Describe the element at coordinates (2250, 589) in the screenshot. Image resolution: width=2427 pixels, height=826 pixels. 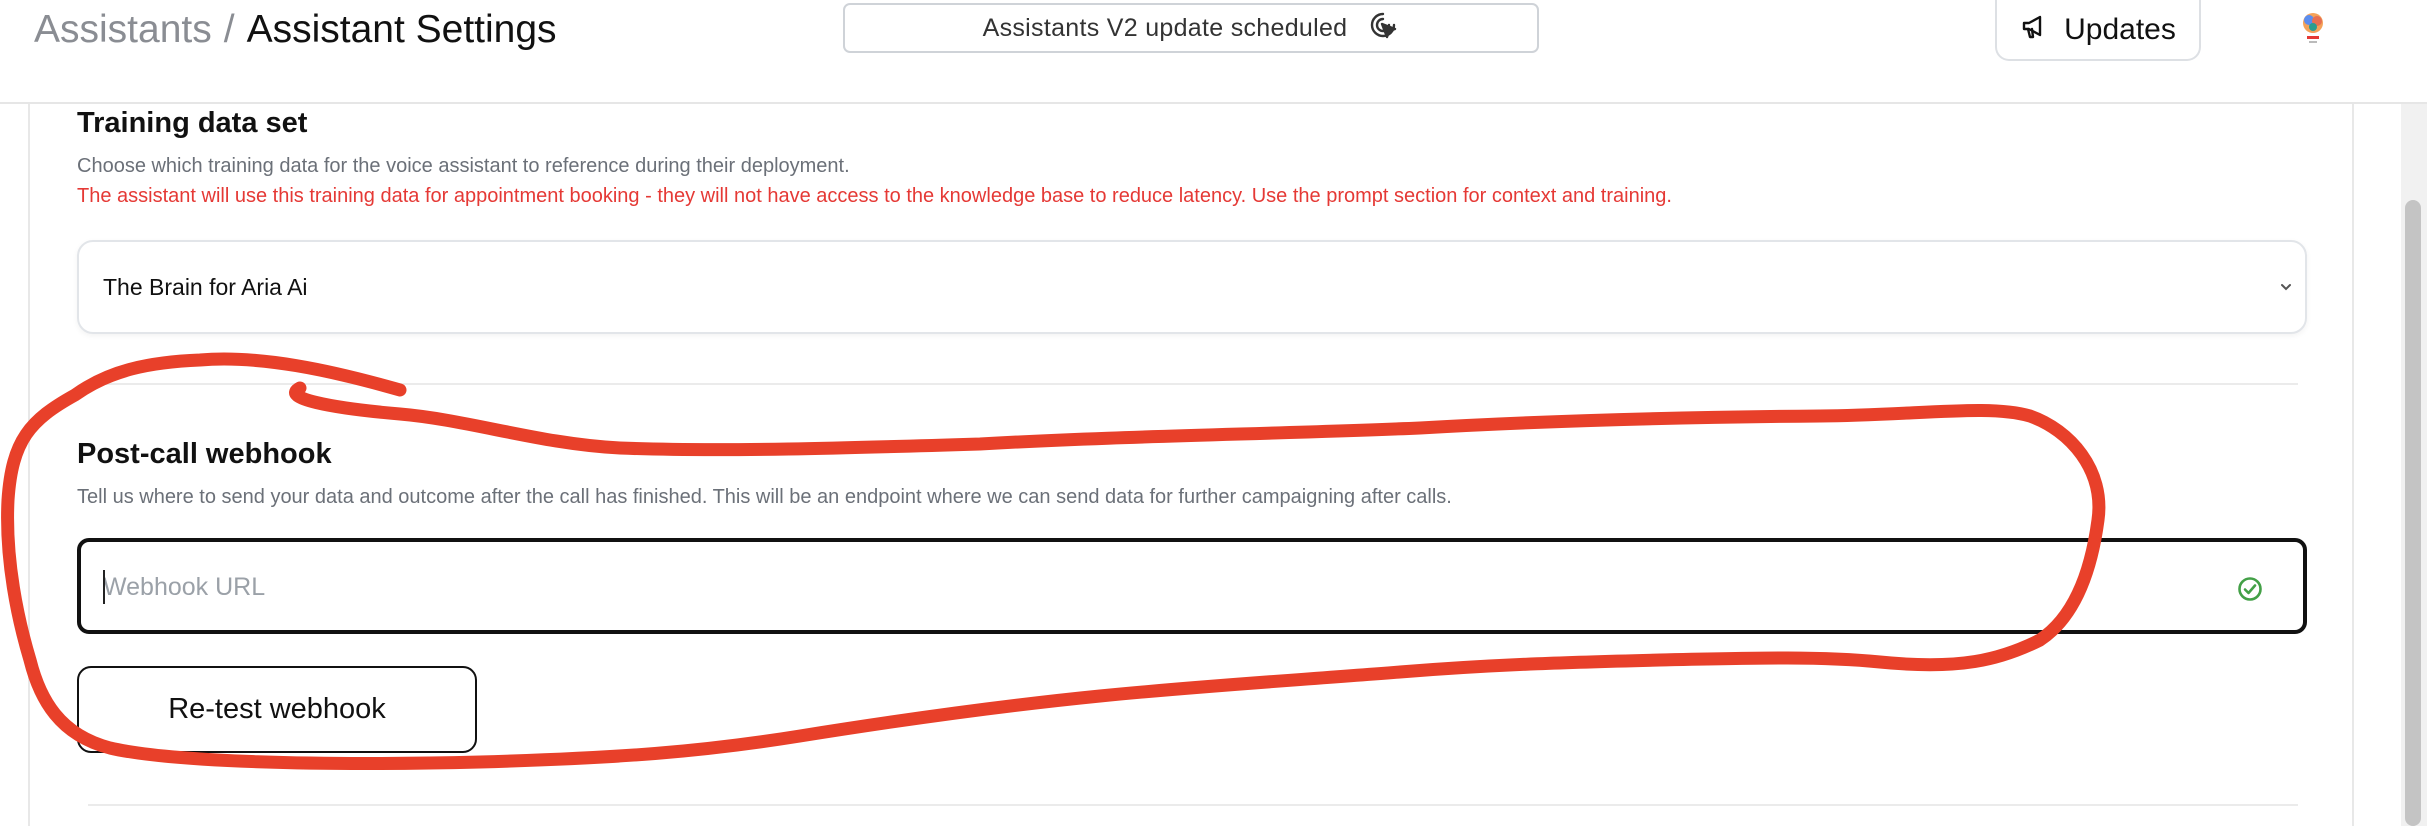
I see `check-circle-icon` at that location.